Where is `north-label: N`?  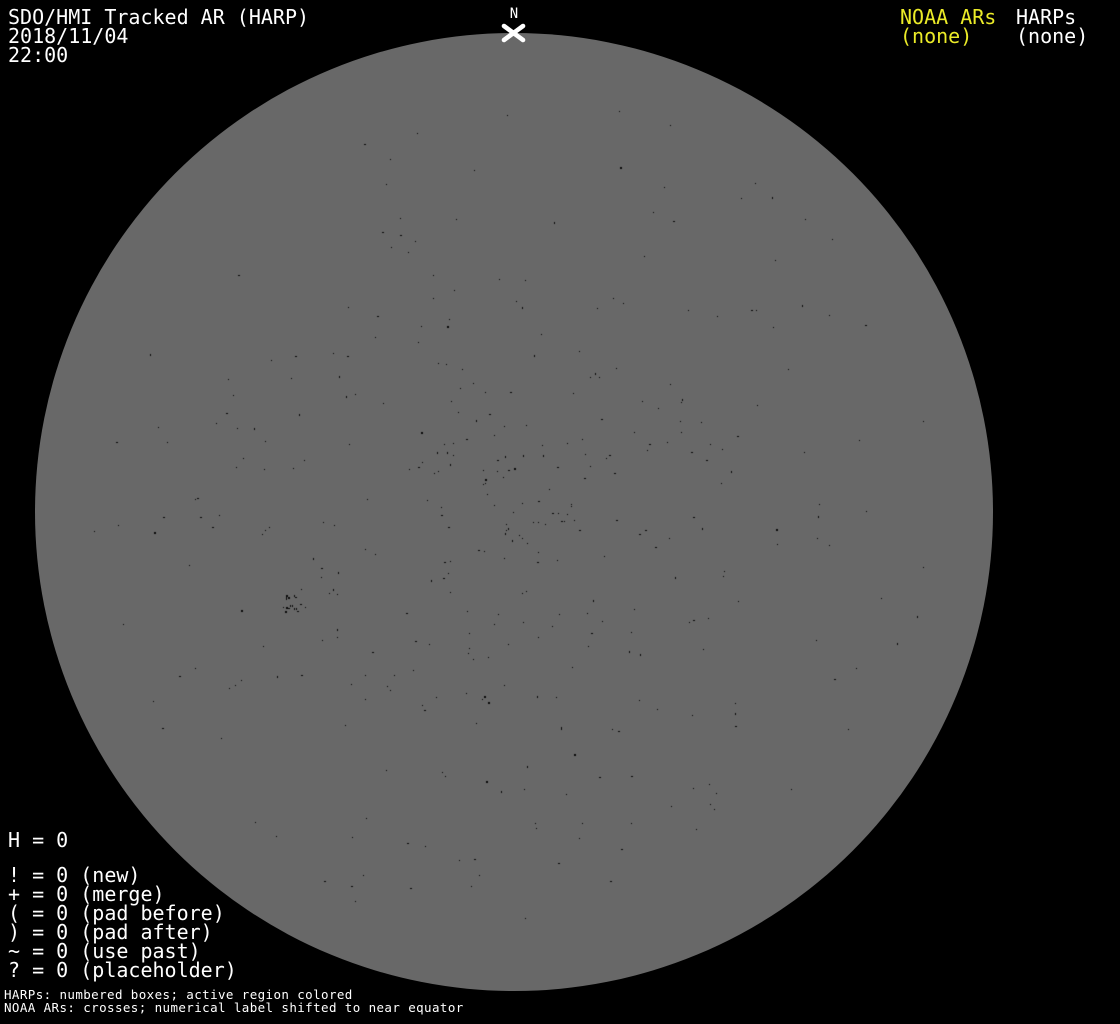
north-label: N is located at coordinates (514, 14).